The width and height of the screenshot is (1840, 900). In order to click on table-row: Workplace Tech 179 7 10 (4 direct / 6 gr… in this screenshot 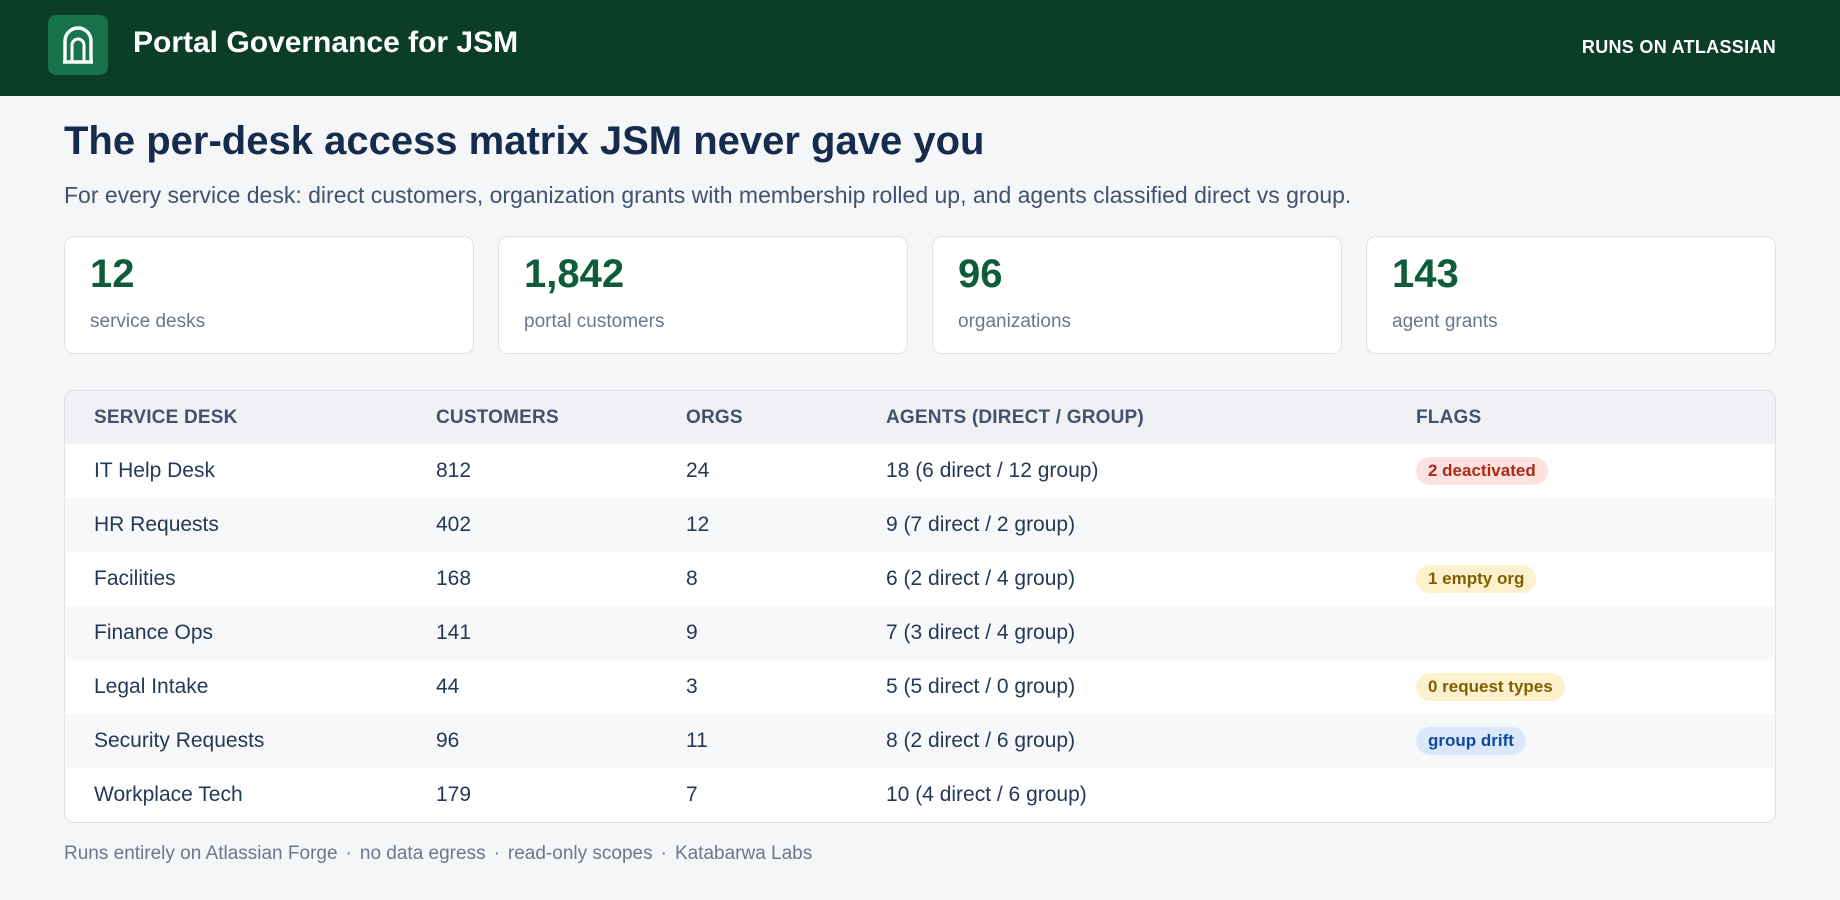, I will do `click(920, 795)`.